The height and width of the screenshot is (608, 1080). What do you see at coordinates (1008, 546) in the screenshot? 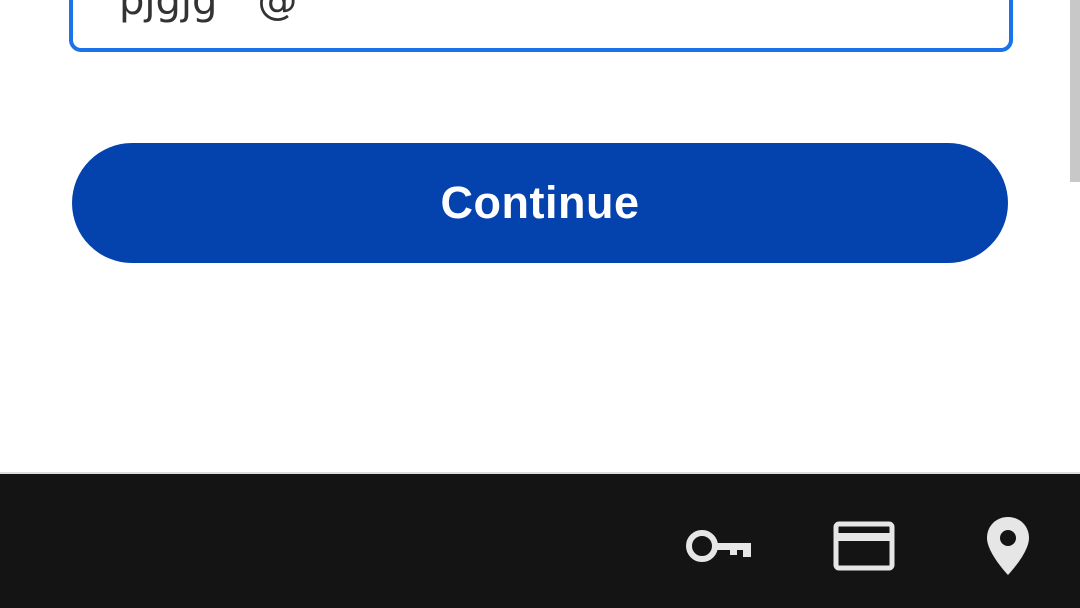
I see `location-pin-icon` at bounding box center [1008, 546].